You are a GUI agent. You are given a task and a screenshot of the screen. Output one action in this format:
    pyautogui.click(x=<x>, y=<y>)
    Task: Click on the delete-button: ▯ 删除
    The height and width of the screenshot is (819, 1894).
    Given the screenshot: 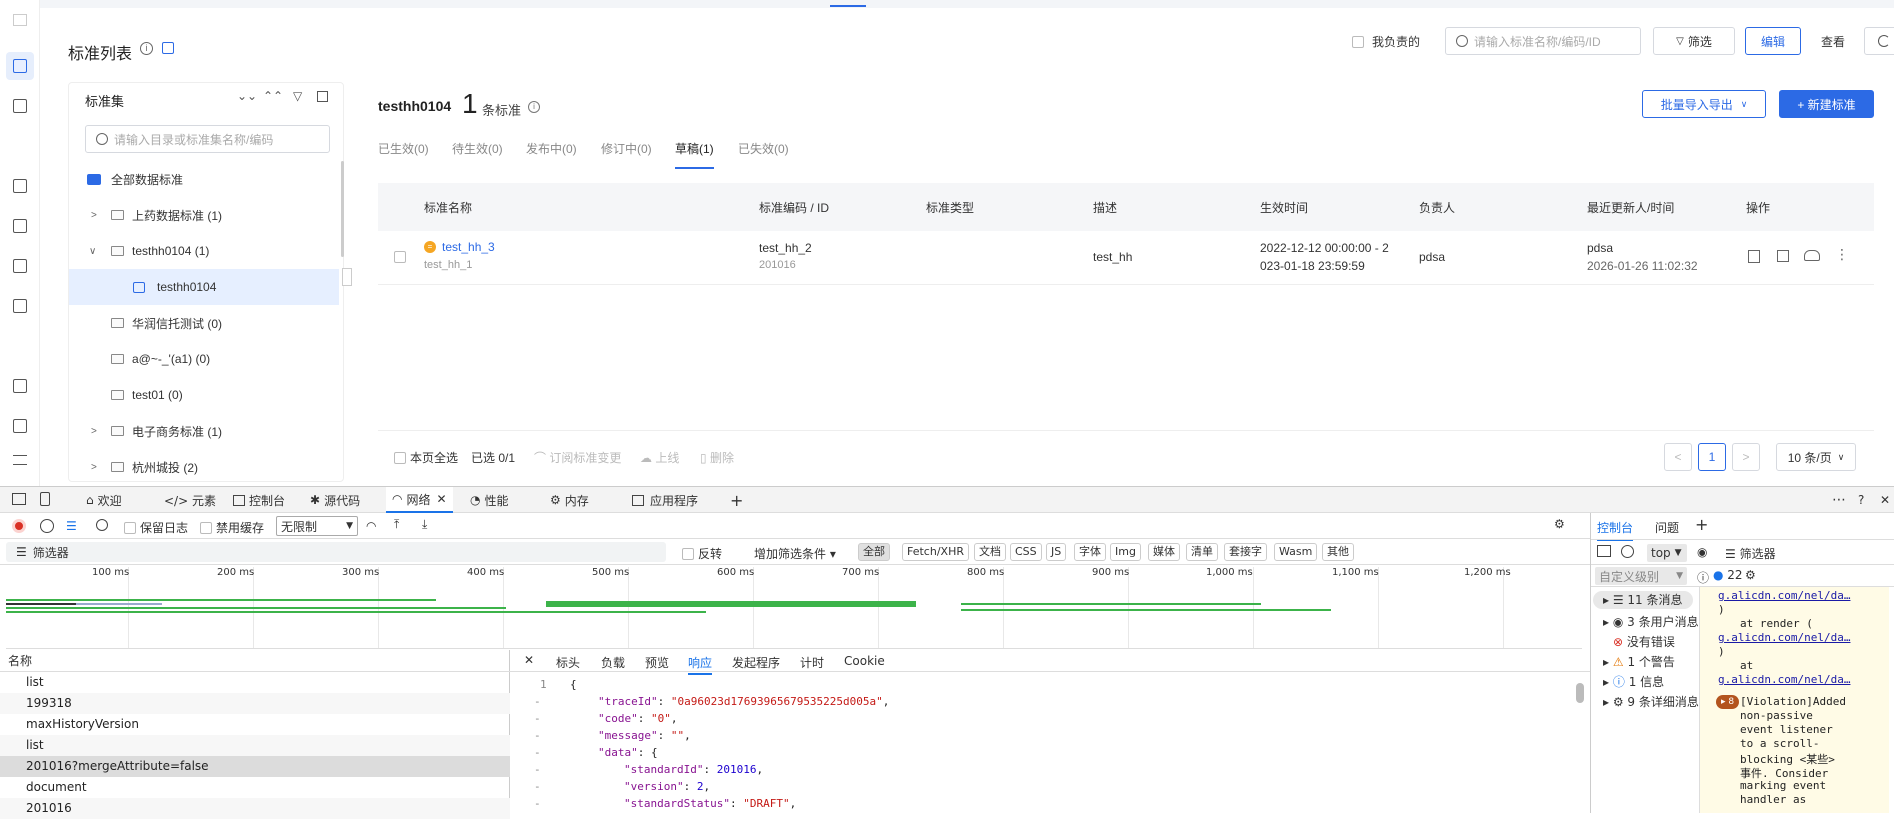 What is the action you would take?
    pyautogui.click(x=717, y=457)
    